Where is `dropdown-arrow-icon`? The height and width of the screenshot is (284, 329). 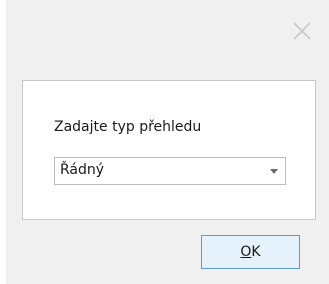
dropdown-arrow-icon is located at coordinates (274, 172).